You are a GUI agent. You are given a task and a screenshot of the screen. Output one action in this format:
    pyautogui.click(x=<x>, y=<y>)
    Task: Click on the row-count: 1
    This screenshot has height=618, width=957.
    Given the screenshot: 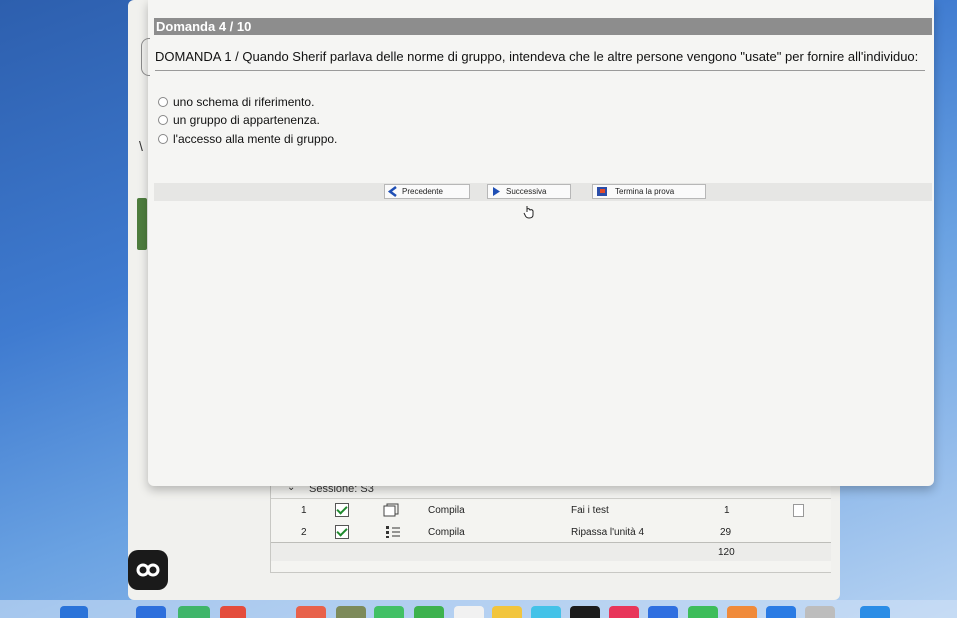 What is the action you would take?
    pyautogui.click(x=727, y=510)
    